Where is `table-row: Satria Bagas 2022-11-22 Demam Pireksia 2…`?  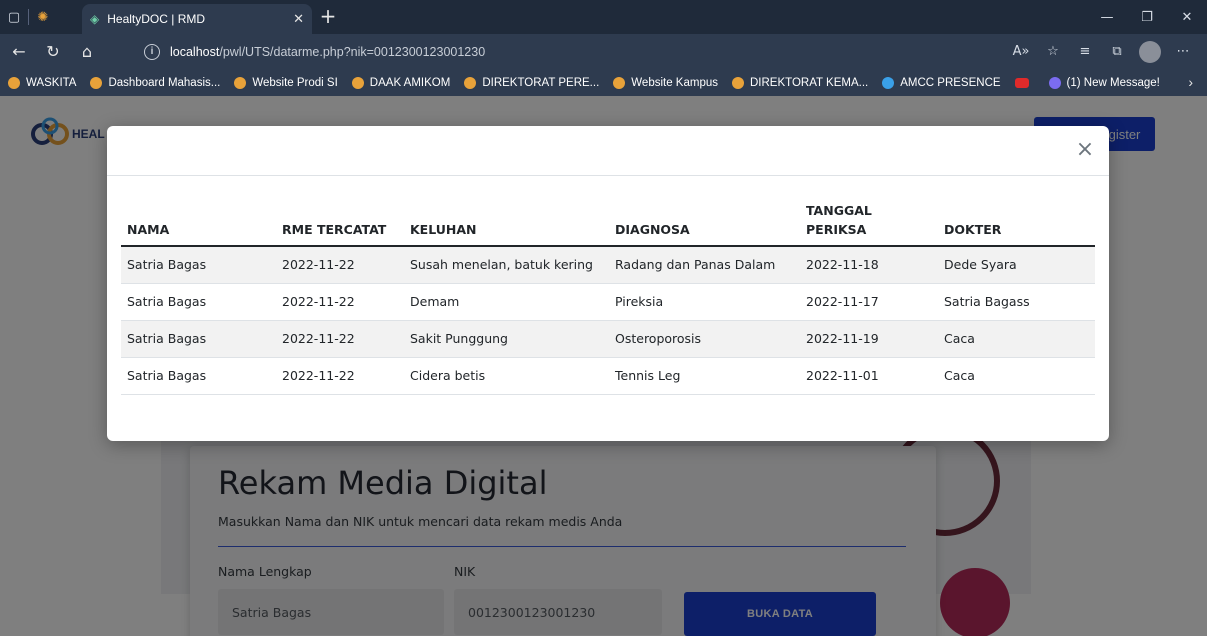
table-row: Satria Bagas 2022-11-22 Demam Pireksia 2… is located at coordinates (608, 302).